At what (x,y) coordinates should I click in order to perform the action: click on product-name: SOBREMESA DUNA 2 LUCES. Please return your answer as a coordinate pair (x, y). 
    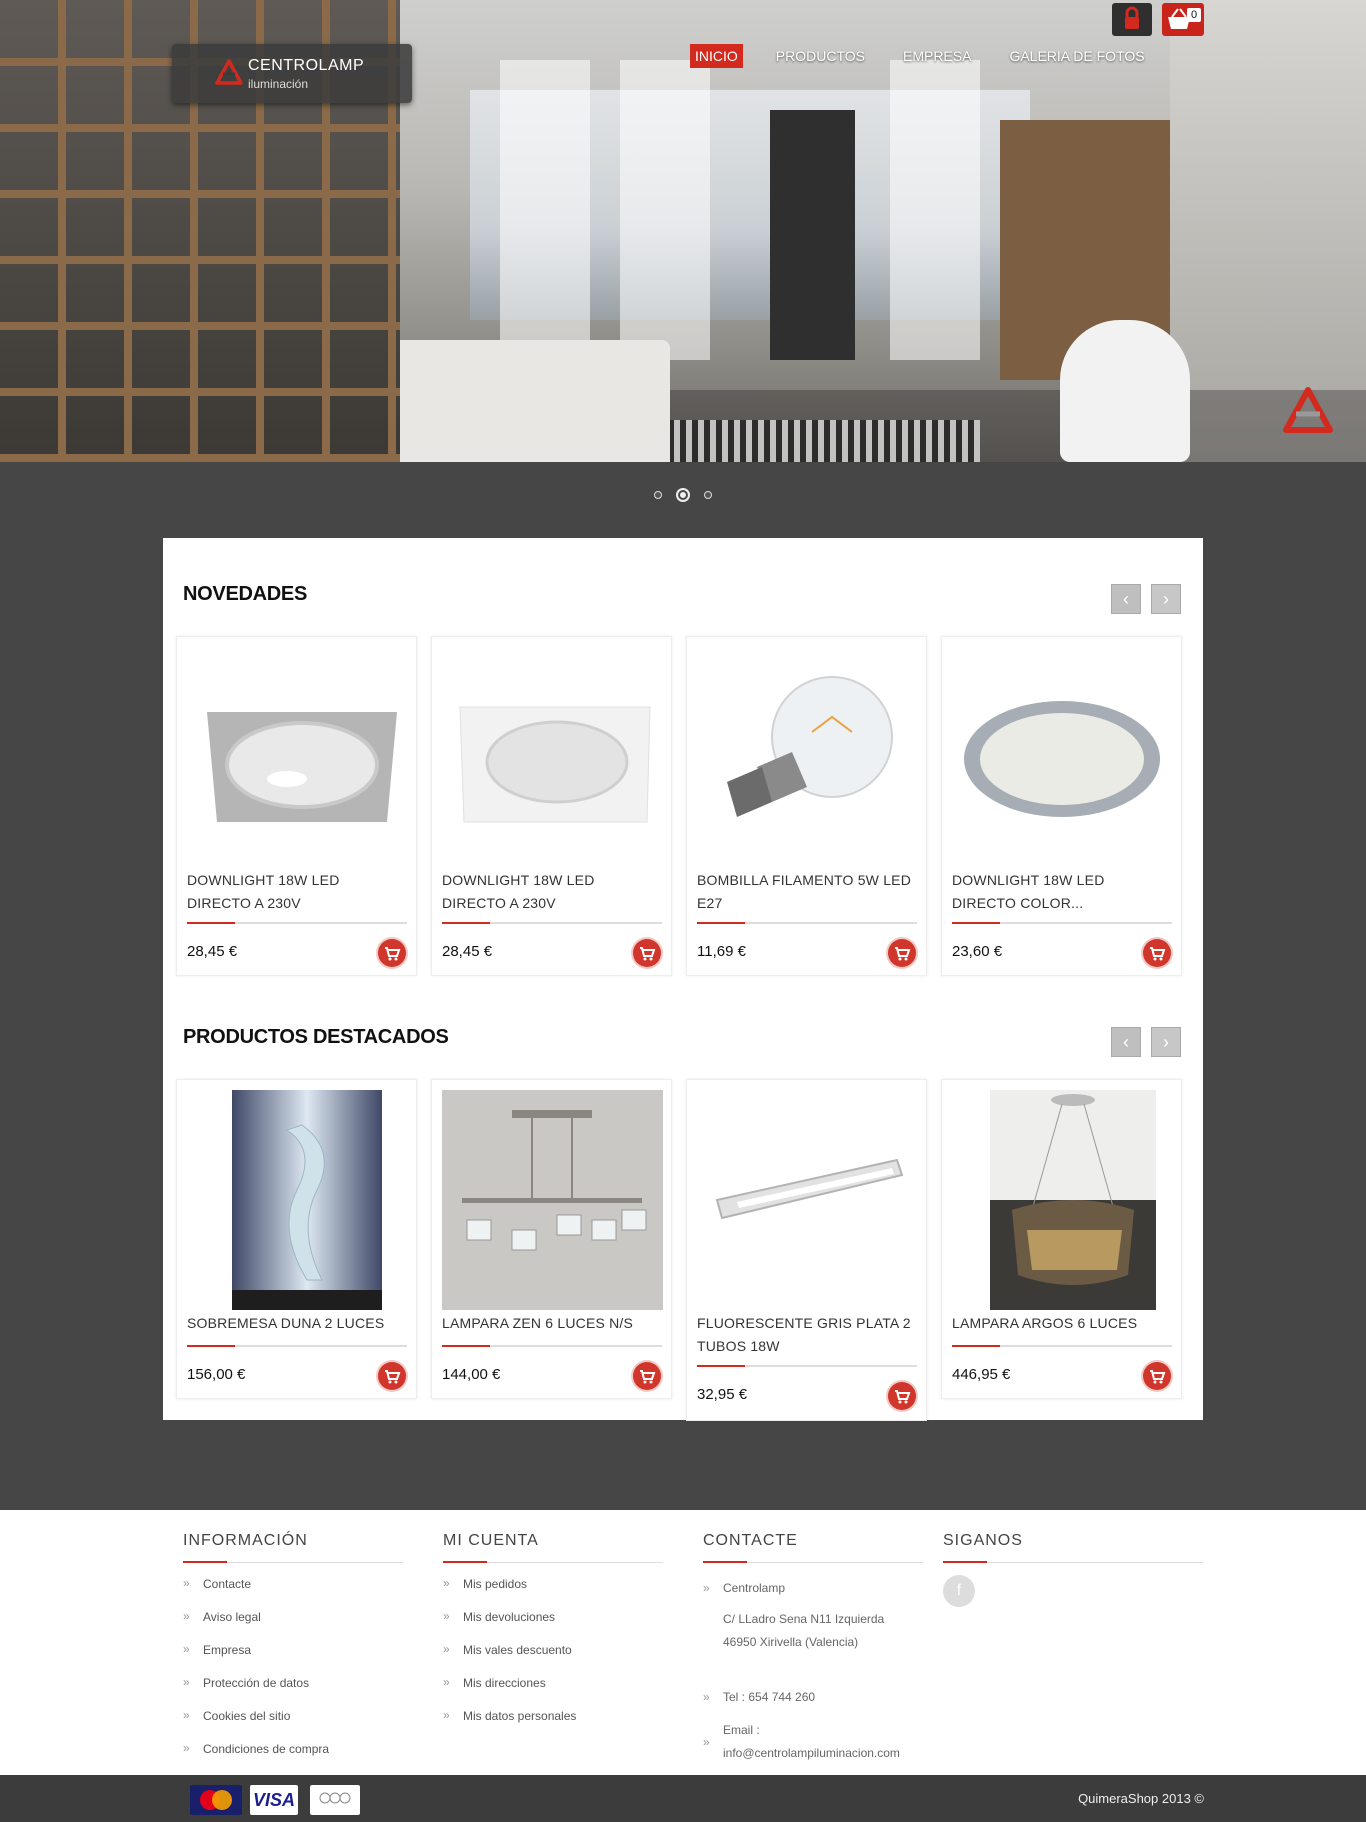
    Looking at the image, I should click on (297, 1323).